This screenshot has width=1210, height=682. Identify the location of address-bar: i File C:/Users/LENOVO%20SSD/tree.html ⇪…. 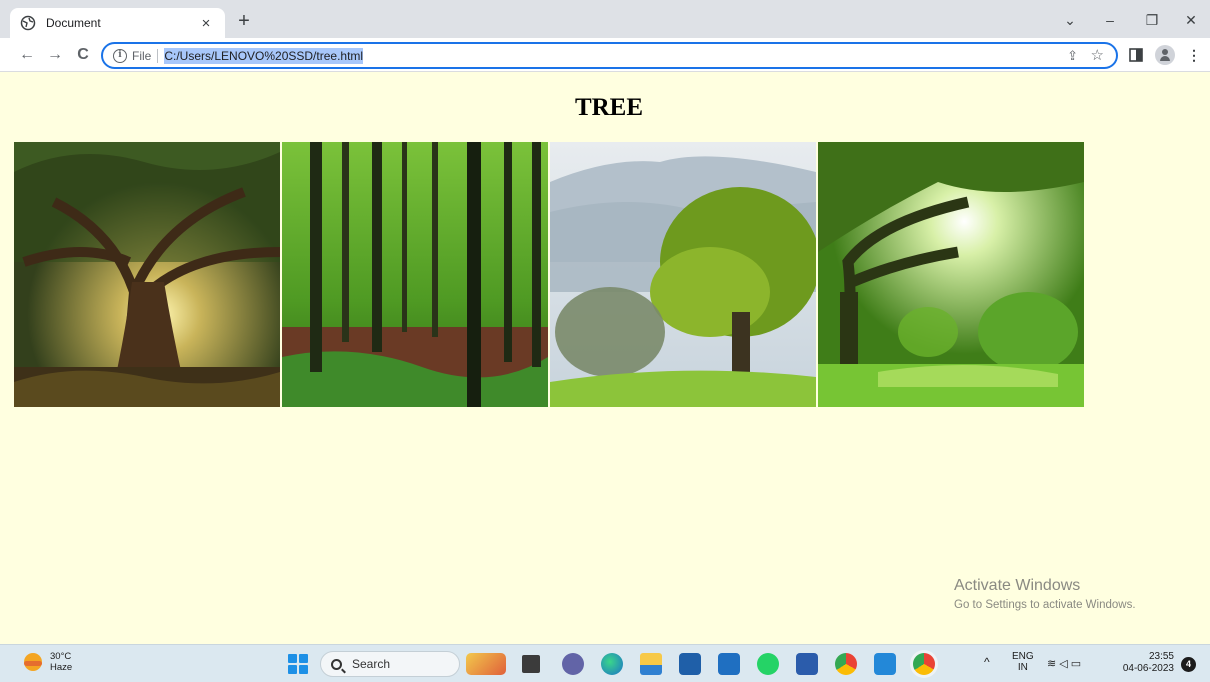
(609, 55).